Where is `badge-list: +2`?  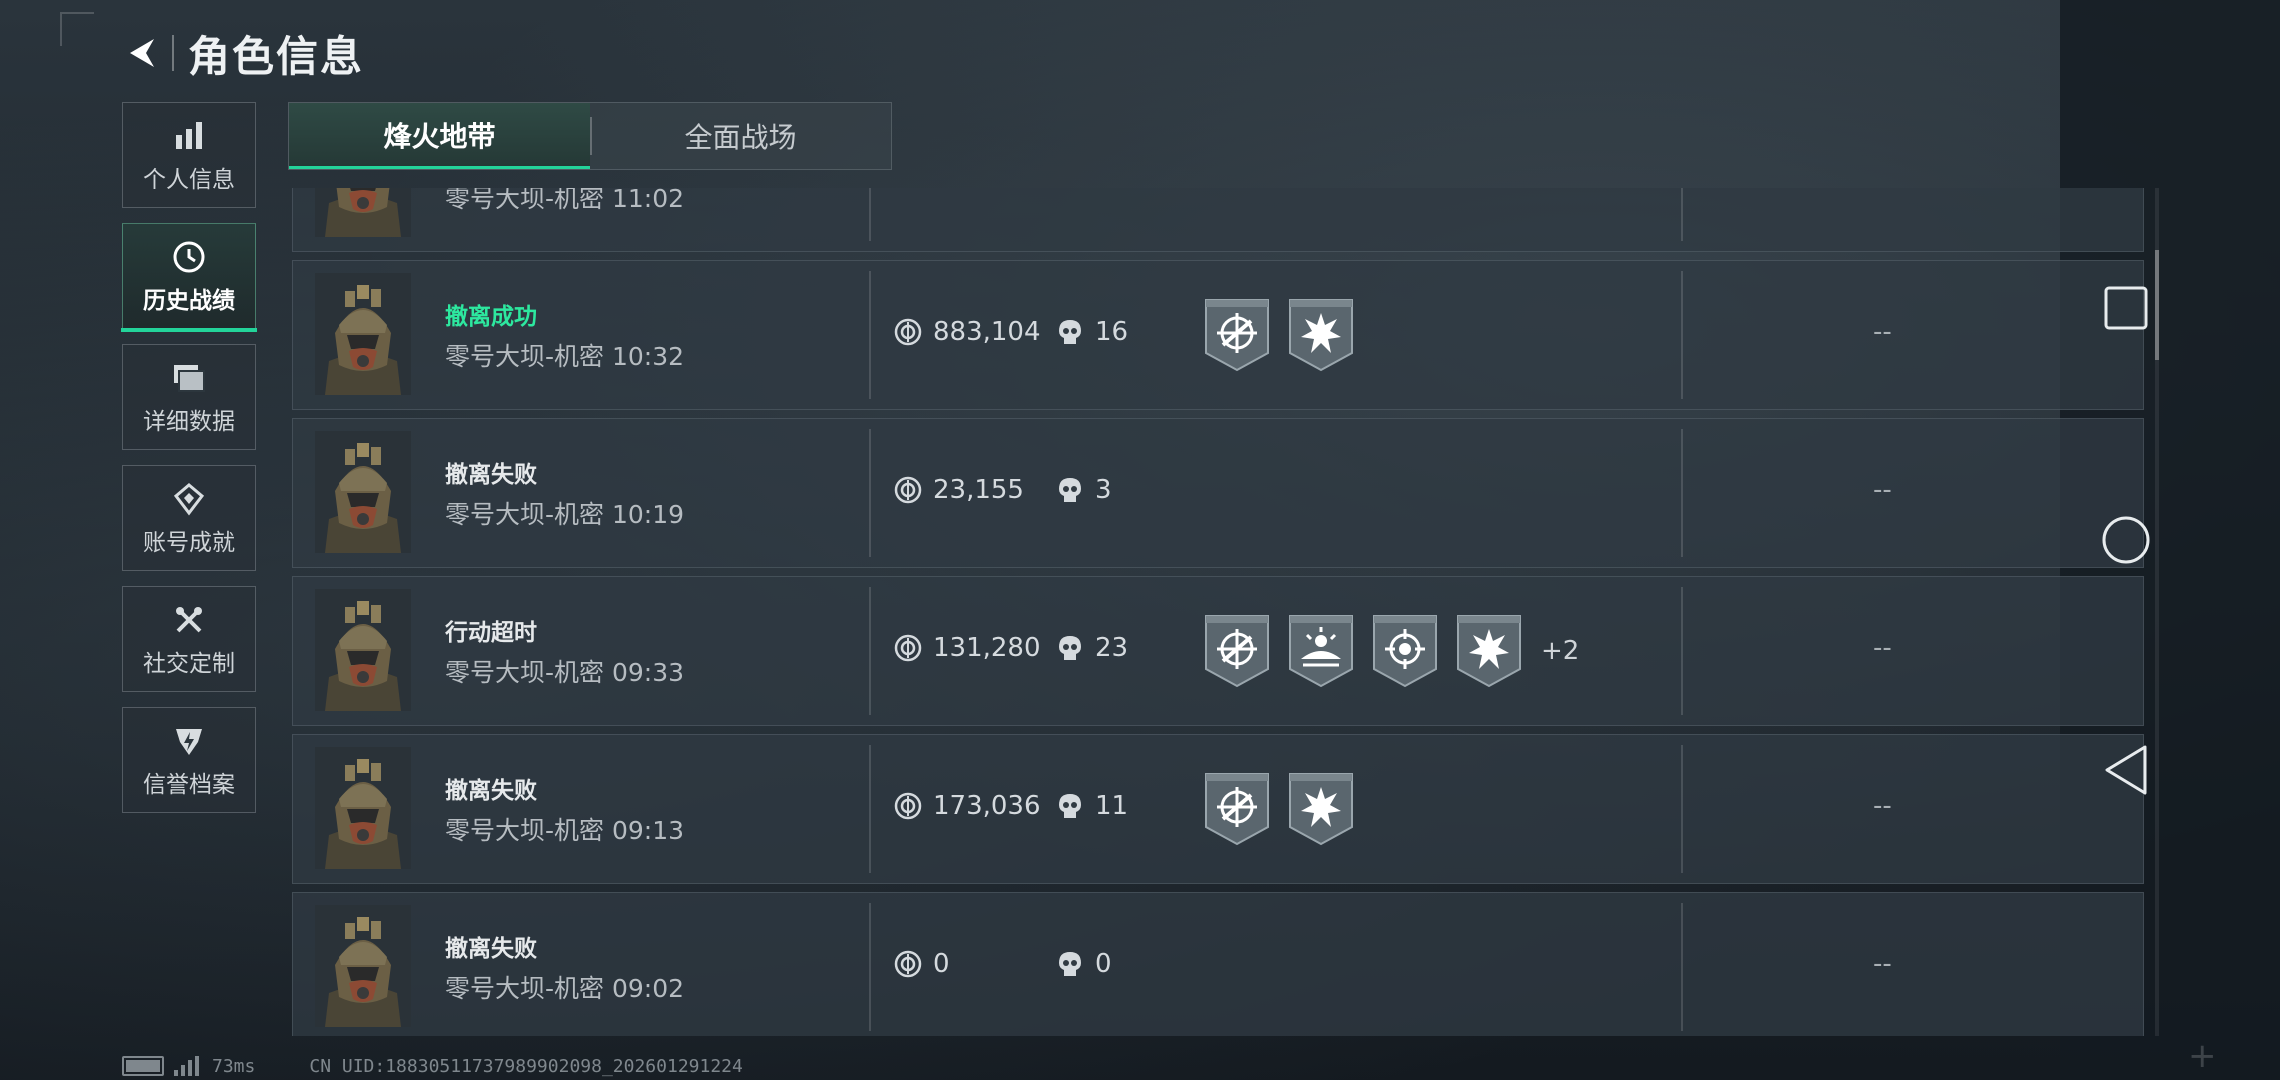
badge-list: +2 is located at coordinates (1391, 651).